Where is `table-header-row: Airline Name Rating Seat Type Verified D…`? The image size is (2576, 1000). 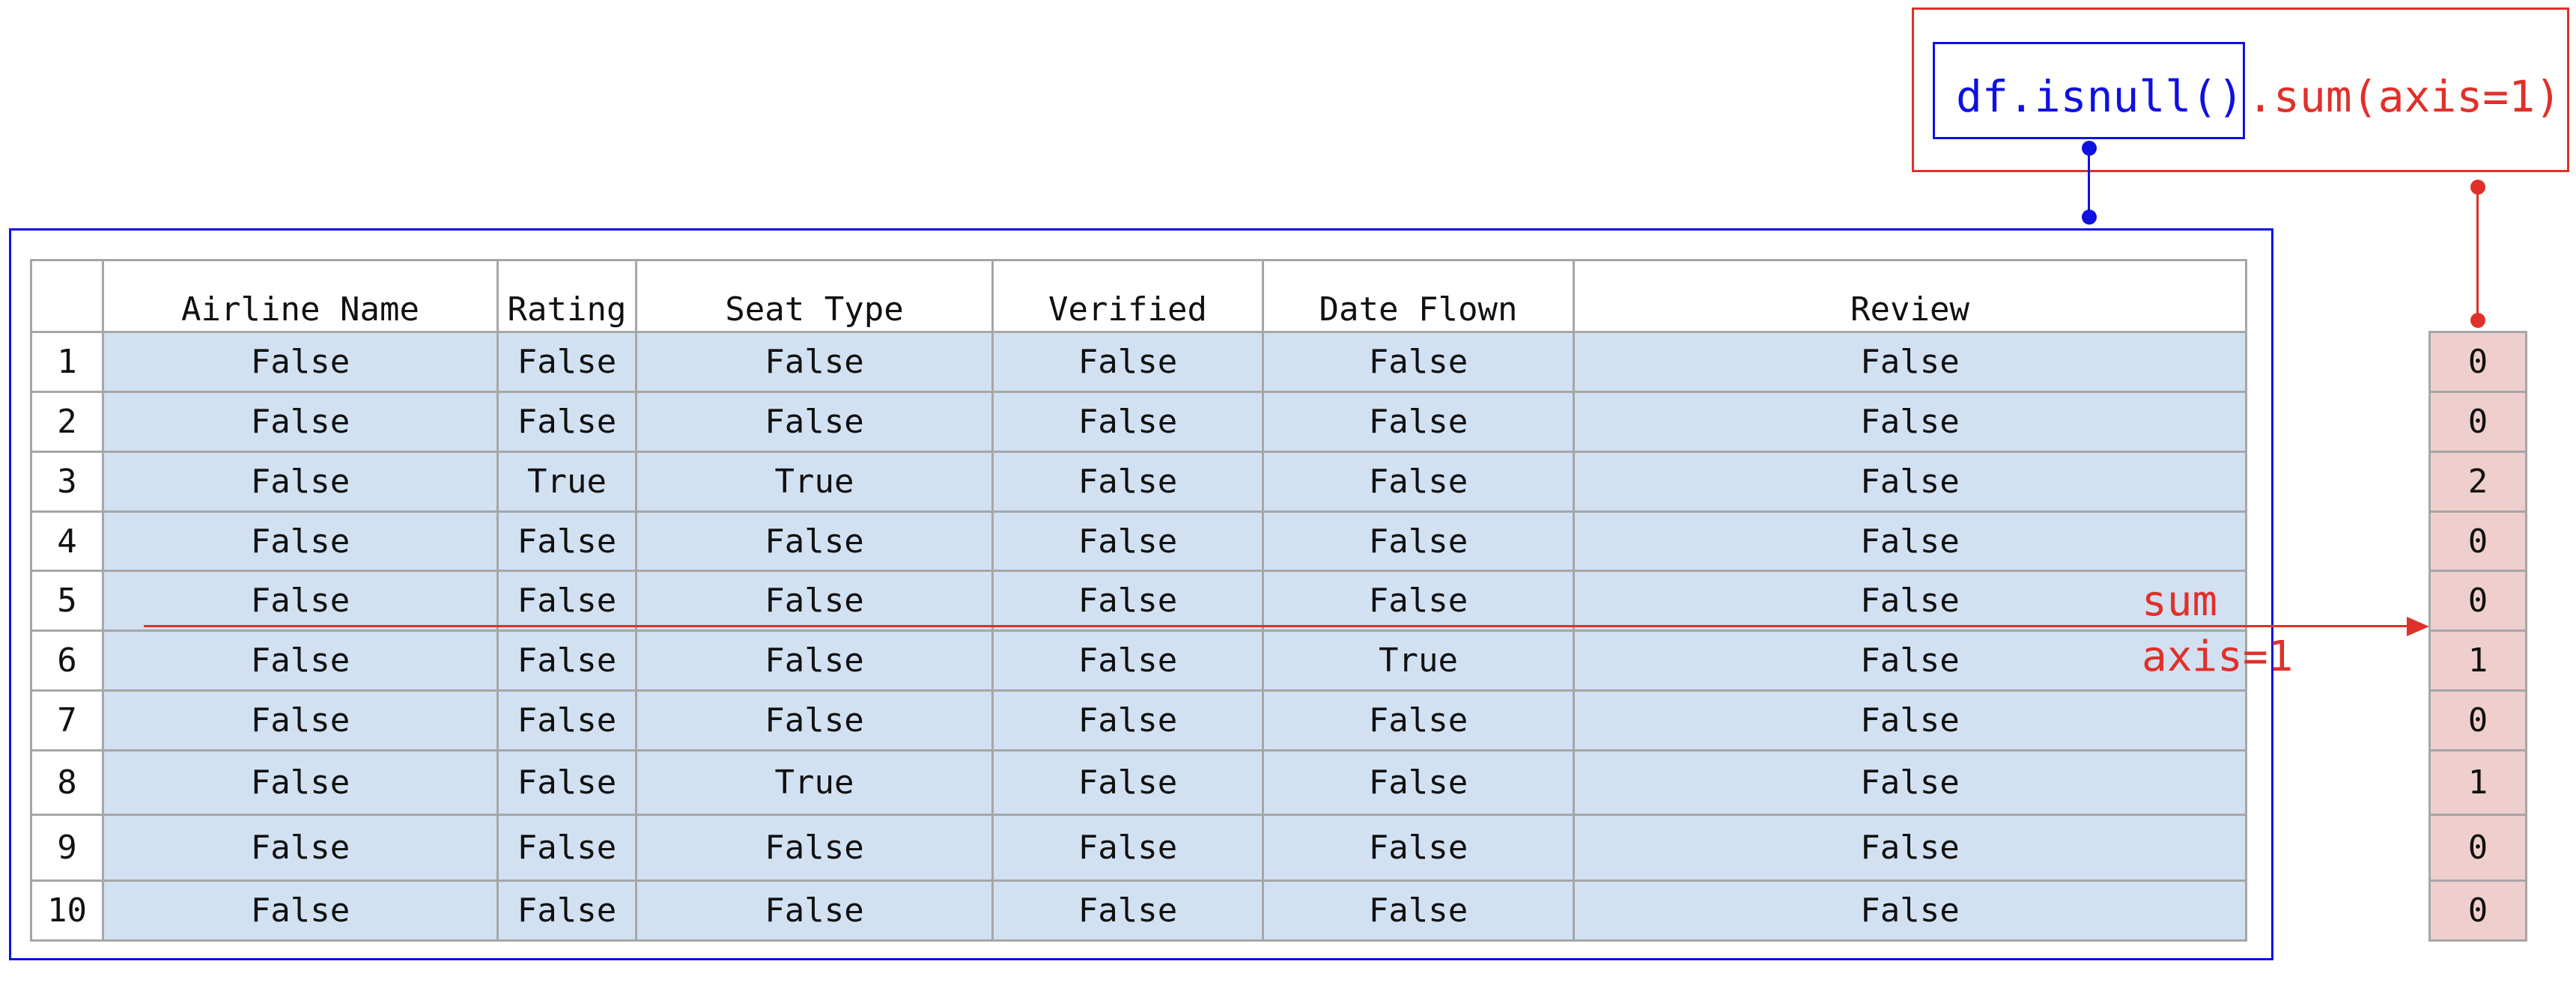
table-header-row: Airline Name Rating Seat Type Verified D… is located at coordinates (1138, 296).